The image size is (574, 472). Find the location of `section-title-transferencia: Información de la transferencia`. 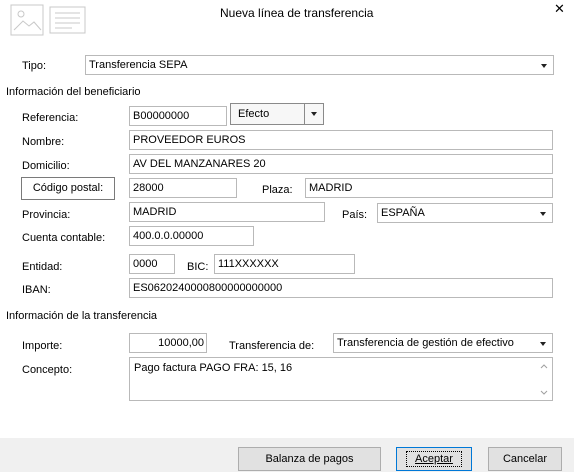

section-title-transferencia: Información de la transferencia is located at coordinates (82, 316).